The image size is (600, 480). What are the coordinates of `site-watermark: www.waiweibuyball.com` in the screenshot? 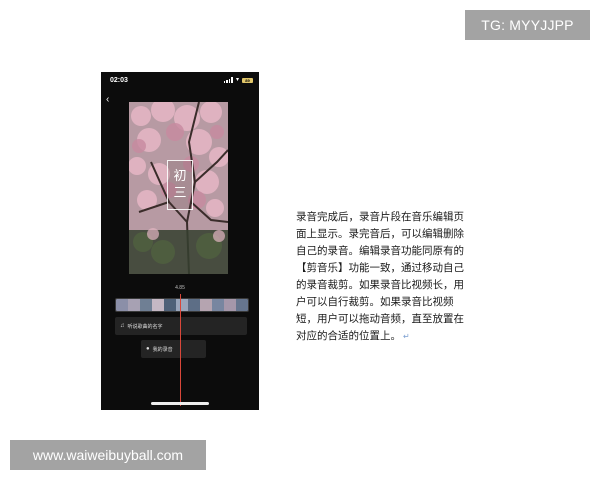 It's located at (108, 455).